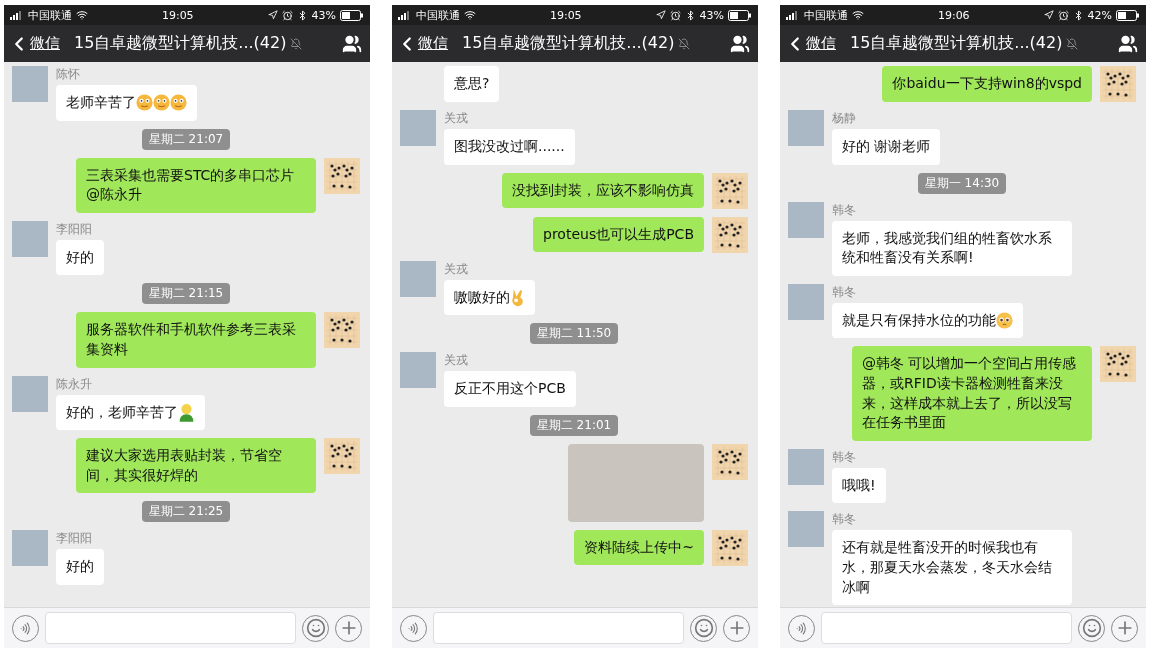 The height and width of the screenshot is (666, 1150). I want to click on message-bubble: 老师辛苦了, so click(126, 103).